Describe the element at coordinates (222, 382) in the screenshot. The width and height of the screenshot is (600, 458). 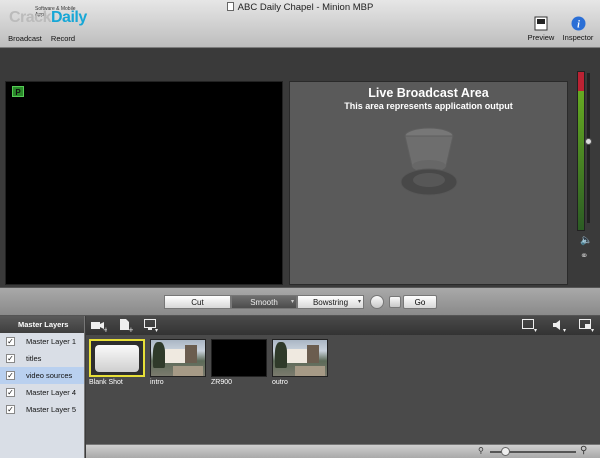
I see `source-label: ZR900` at that location.